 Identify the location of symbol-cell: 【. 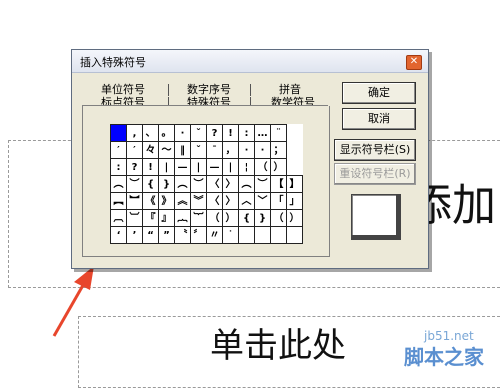
(278, 184).